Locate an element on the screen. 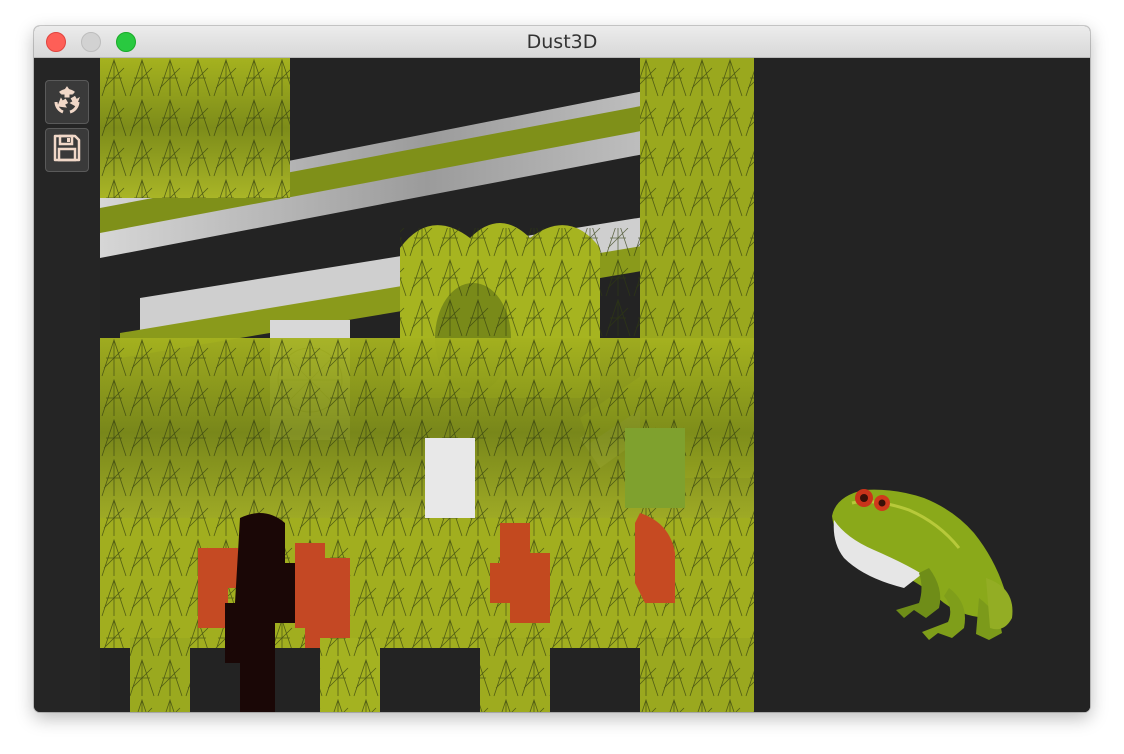  window-title: Dust3D is located at coordinates (562, 42).